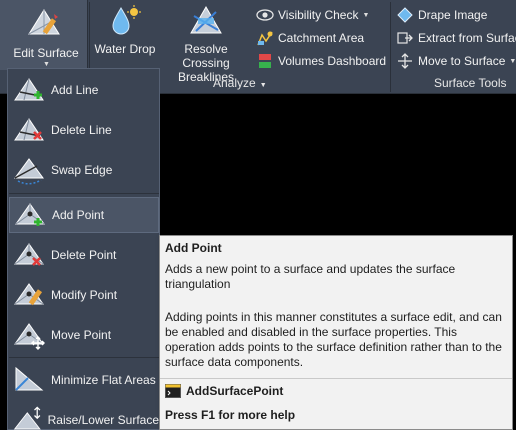 This screenshot has height=430, width=516. Describe the element at coordinates (126, 20) in the screenshot. I see `water-drop-icon` at that location.